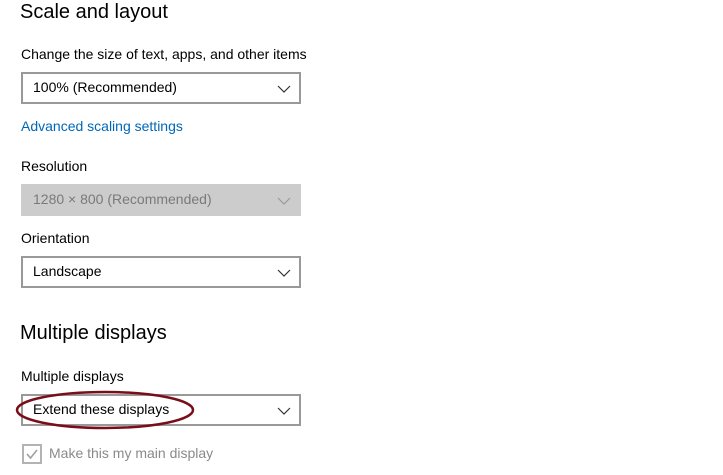 The image size is (723, 475). I want to click on scale-dropdown-value: 100% (Recommended), so click(105, 87).